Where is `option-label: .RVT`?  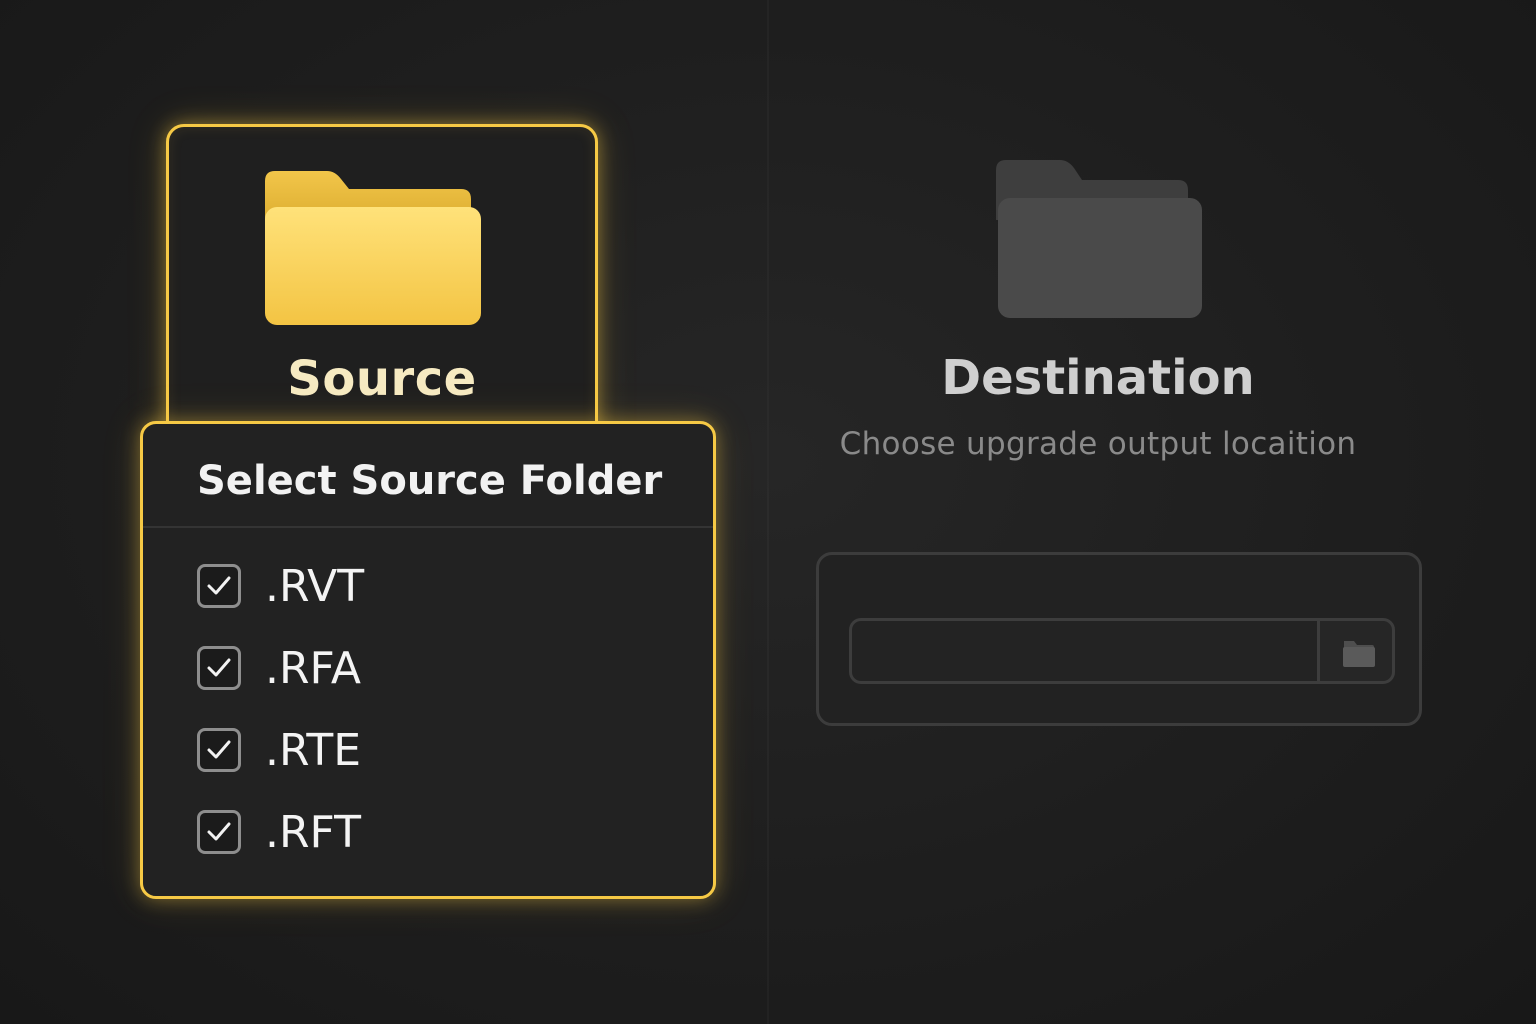 option-label: .RVT is located at coordinates (315, 586).